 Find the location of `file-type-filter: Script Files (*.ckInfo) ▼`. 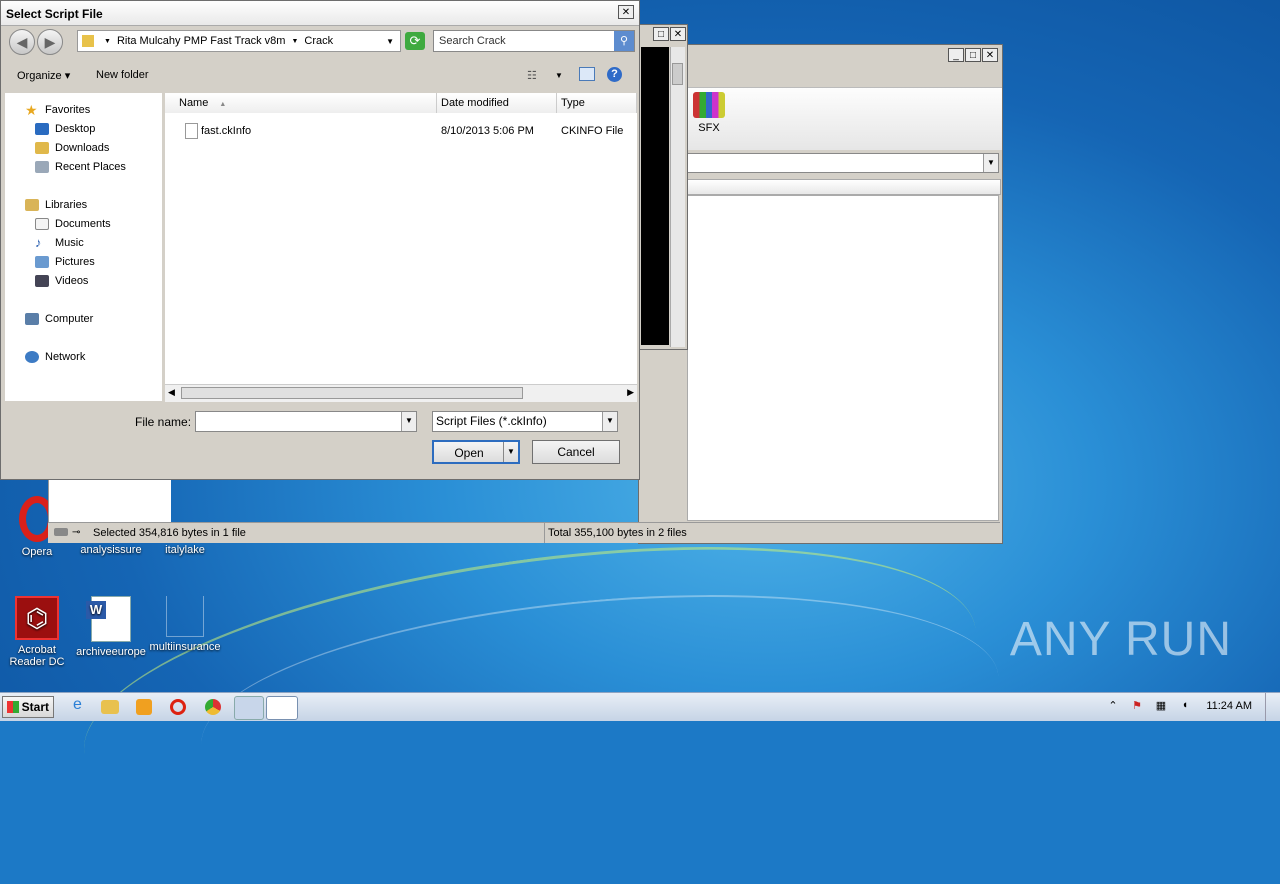

file-type-filter: Script Files (*.ckInfo) ▼ is located at coordinates (525, 421).